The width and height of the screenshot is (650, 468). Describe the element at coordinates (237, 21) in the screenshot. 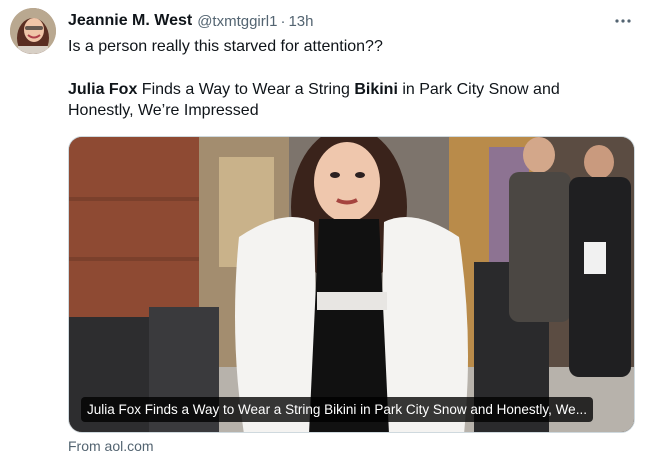

I see `author-handle: @txmtggirl1` at that location.